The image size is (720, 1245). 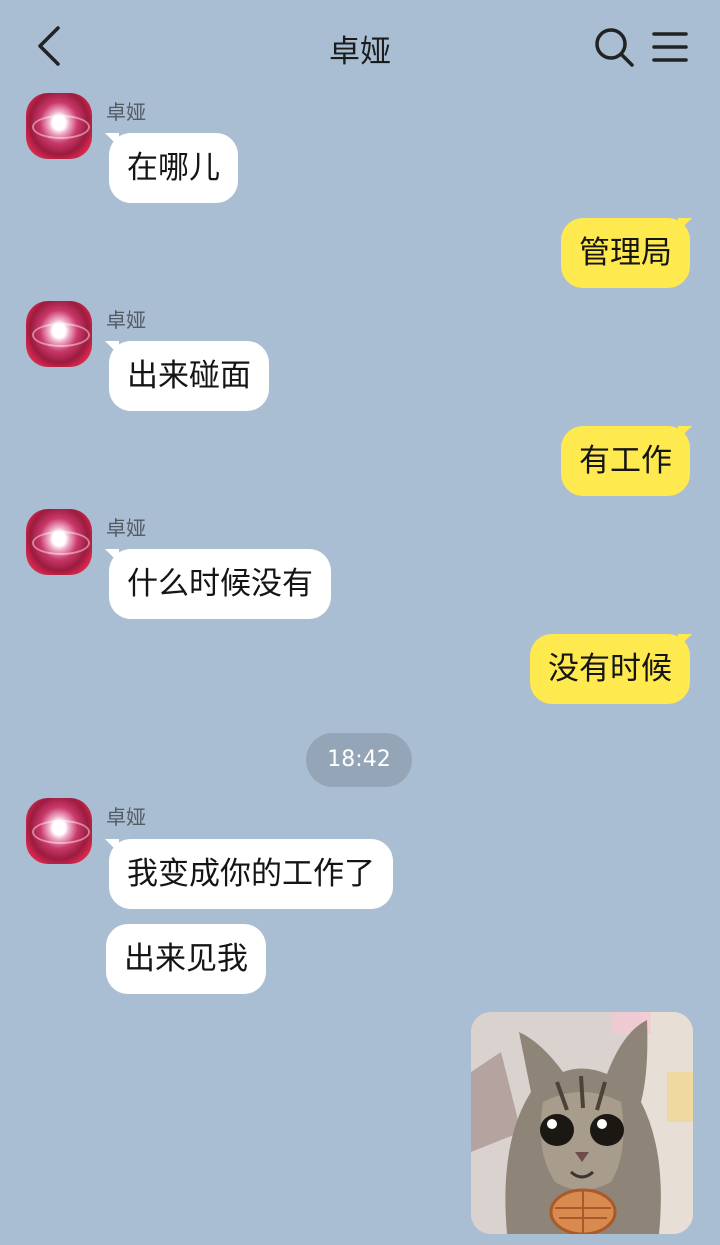 What do you see at coordinates (360, 47) in the screenshot?
I see `chat-header: 卓娅` at bounding box center [360, 47].